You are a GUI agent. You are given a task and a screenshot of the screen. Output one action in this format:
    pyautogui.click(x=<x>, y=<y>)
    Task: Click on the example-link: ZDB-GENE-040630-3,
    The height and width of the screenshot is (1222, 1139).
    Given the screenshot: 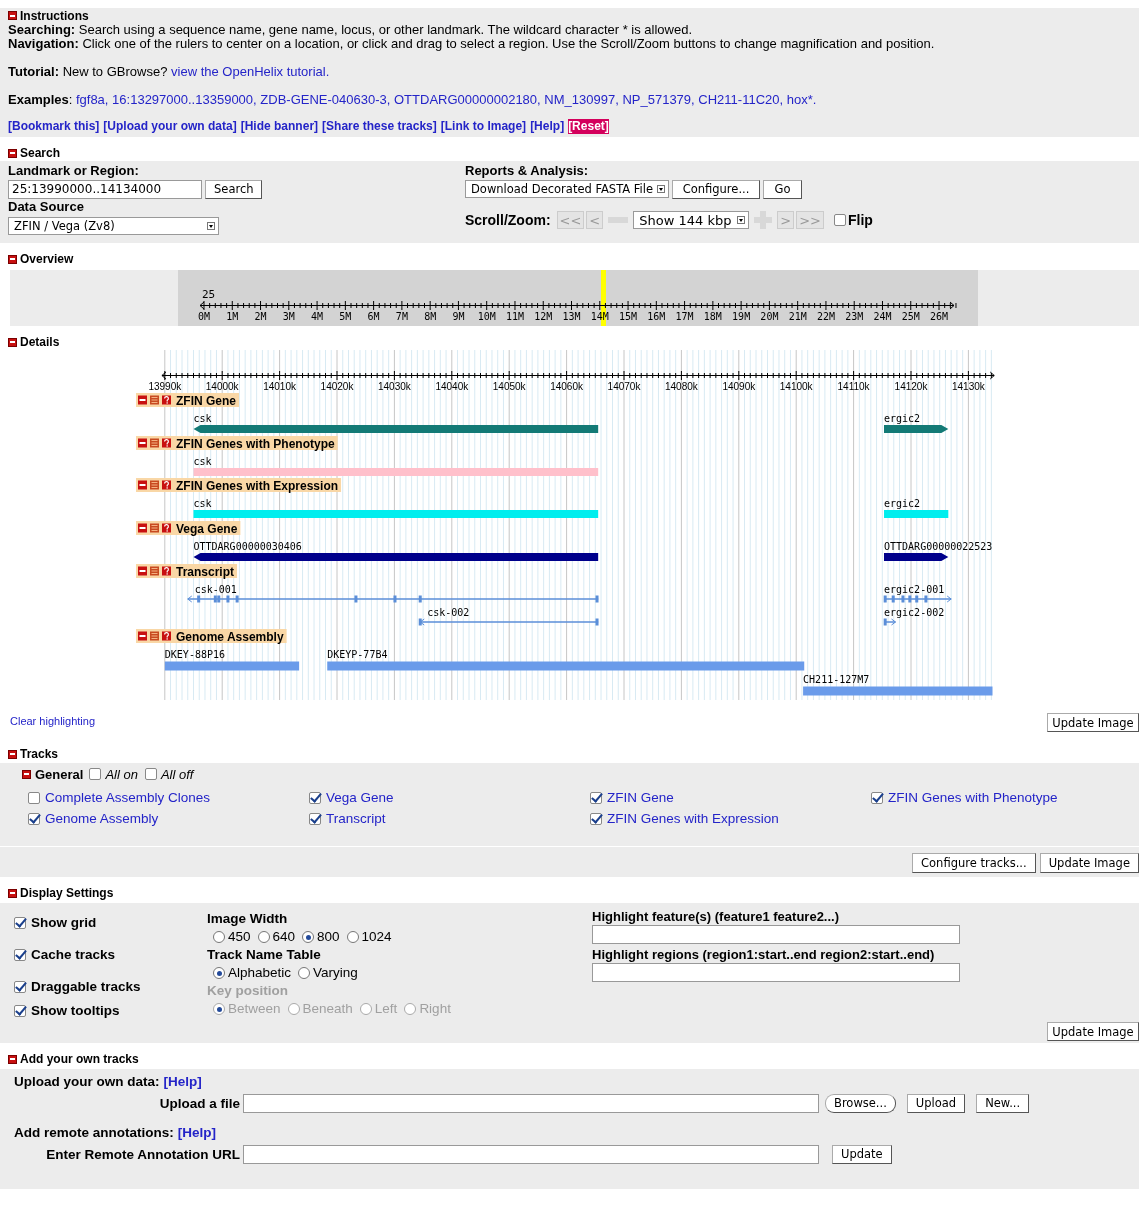 What is the action you would take?
    pyautogui.click(x=325, y=99)
    